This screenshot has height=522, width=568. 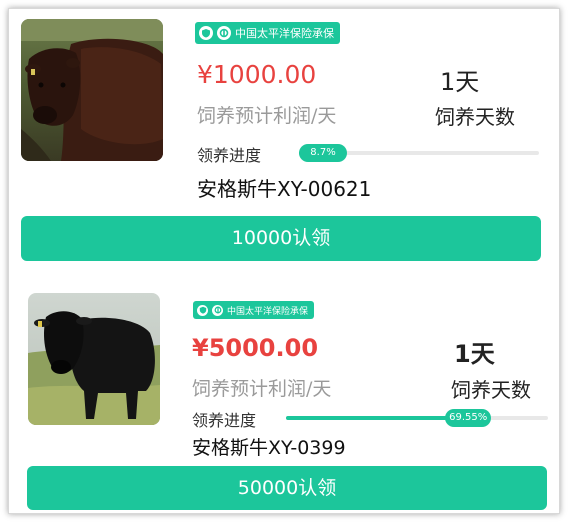 What do you see at coordinates (257, 74) in the screenshot?
I see `price: ¥1000.00` at bounding box center [257, 74].